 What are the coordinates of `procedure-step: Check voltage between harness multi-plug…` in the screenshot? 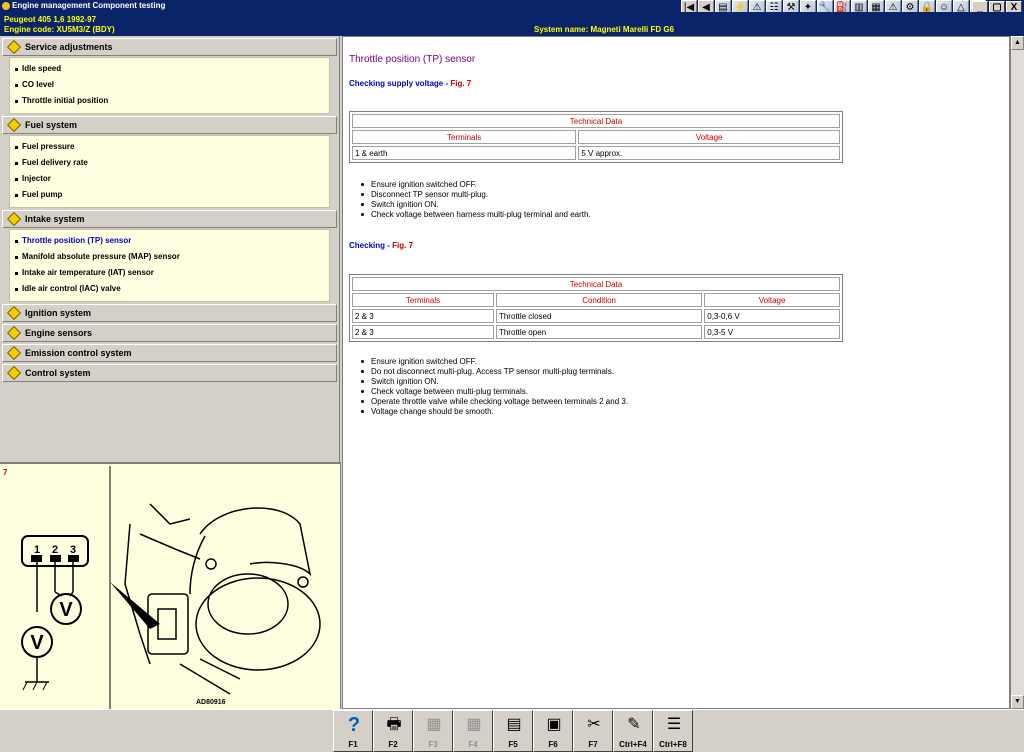 It's located at (475, 215).